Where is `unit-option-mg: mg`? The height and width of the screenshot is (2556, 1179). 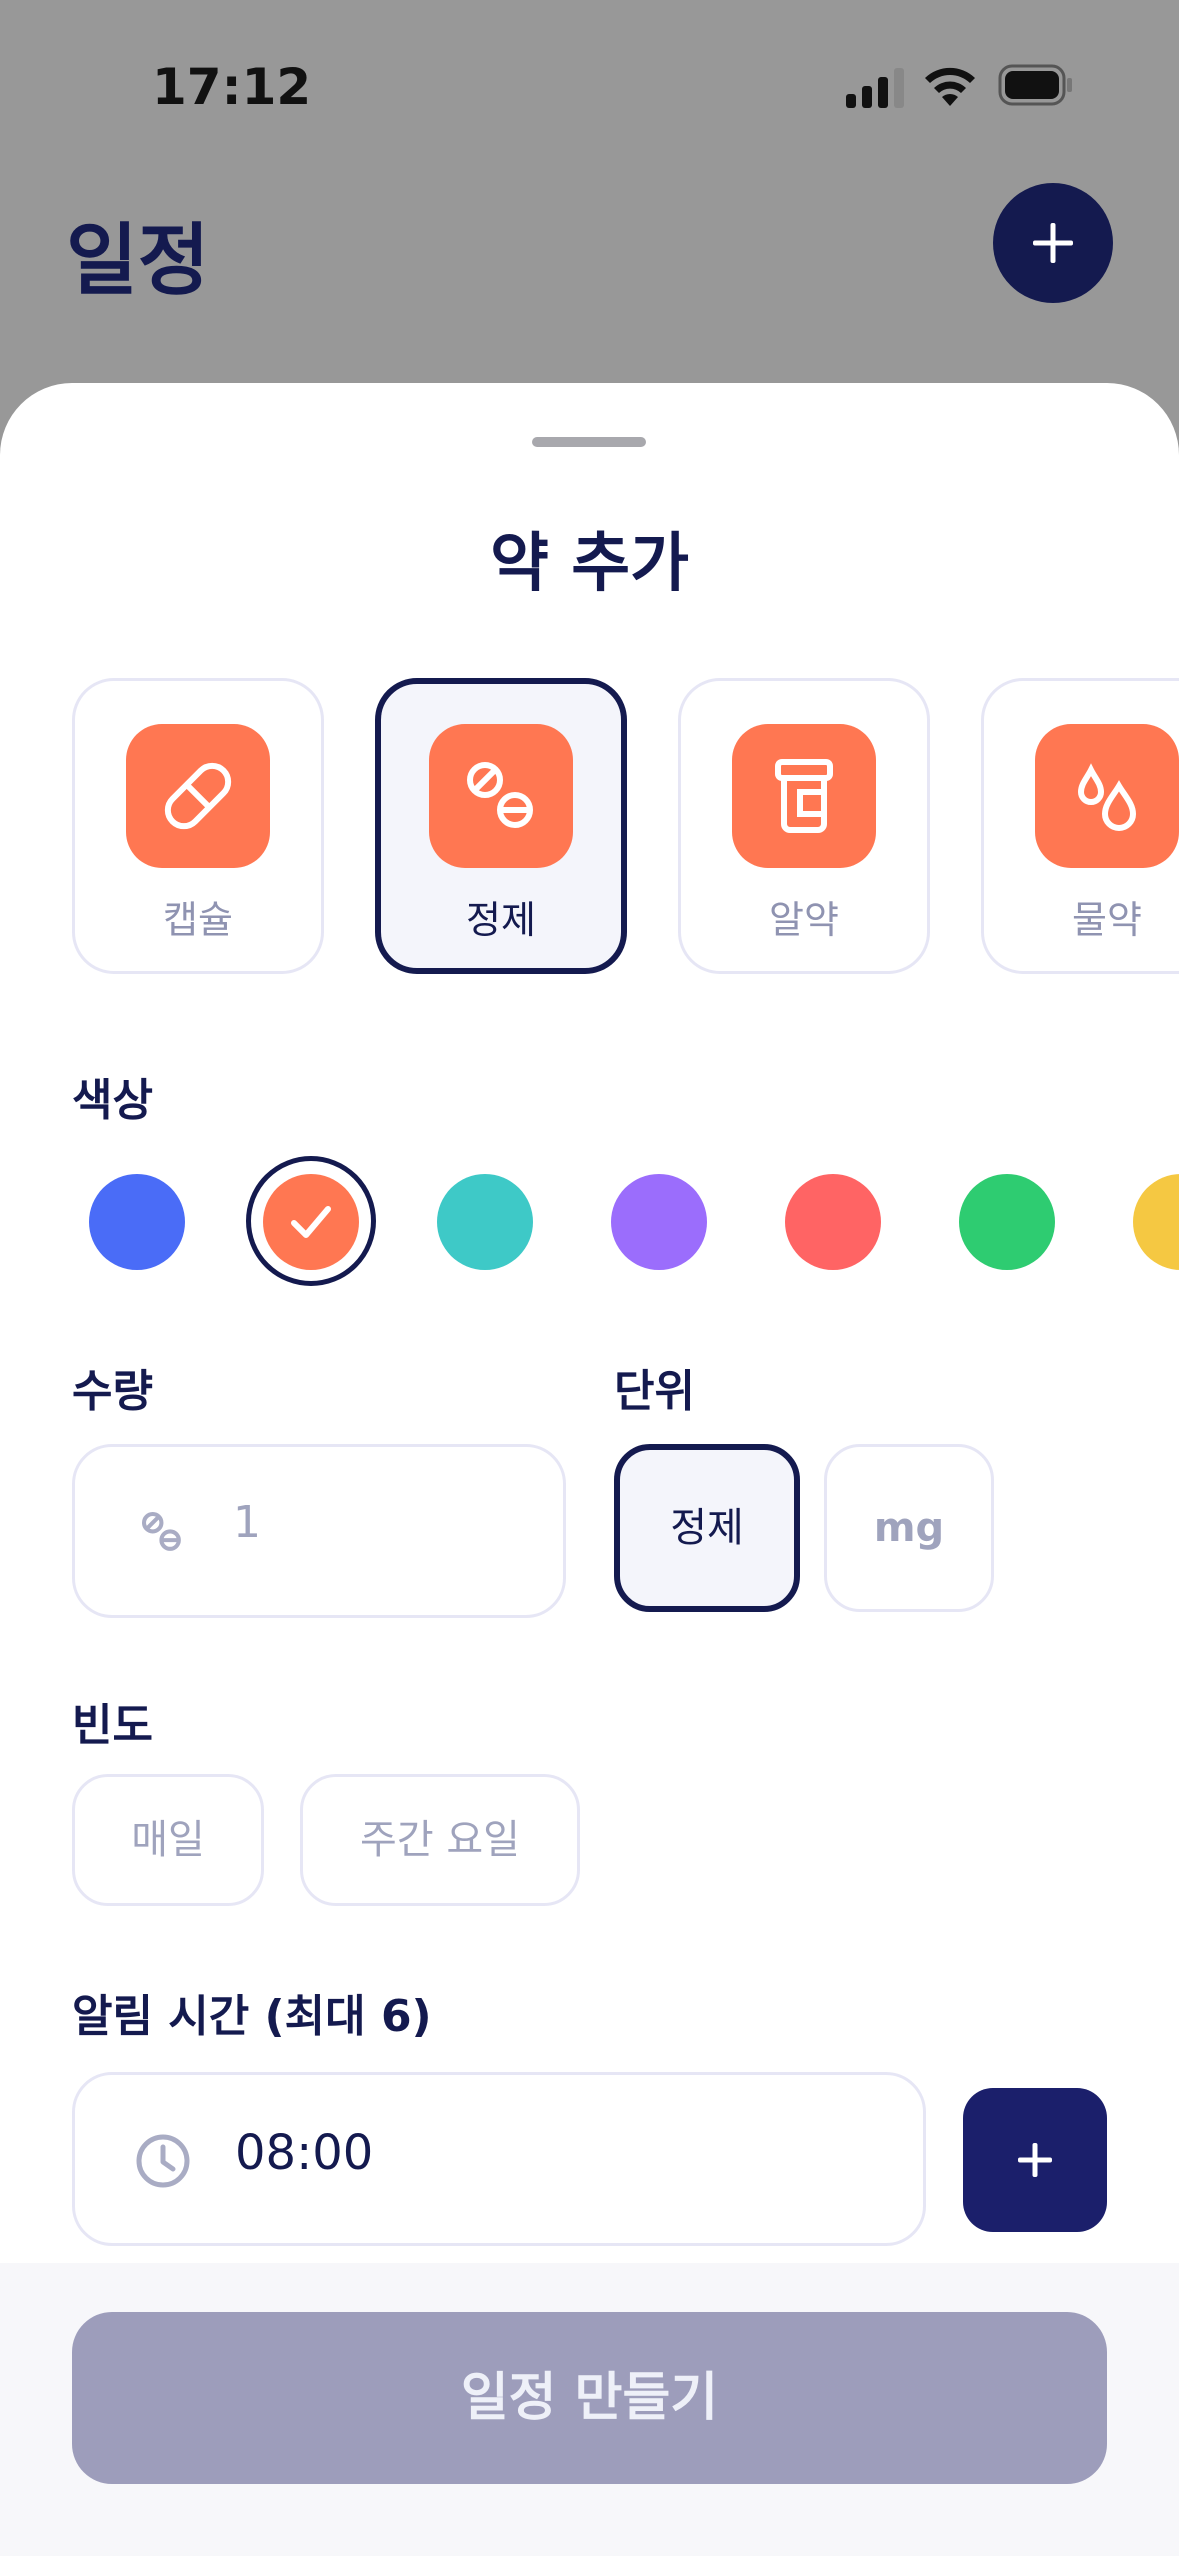 unit-option-mg: mg is located at coordinates (909, 1528).